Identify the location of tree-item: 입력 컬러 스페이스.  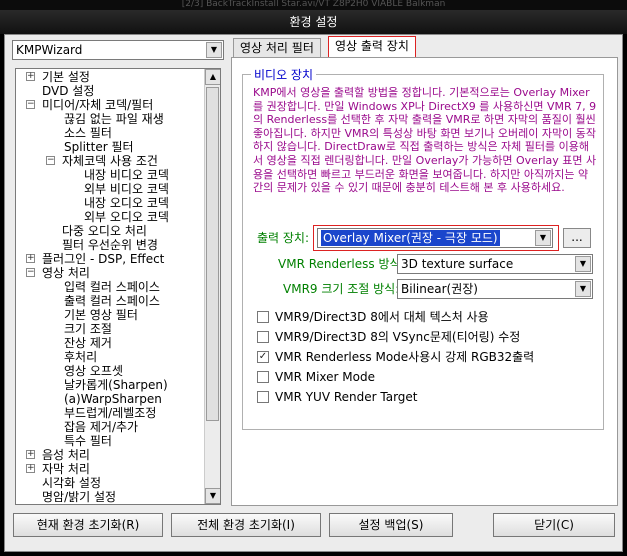
(112, 287).